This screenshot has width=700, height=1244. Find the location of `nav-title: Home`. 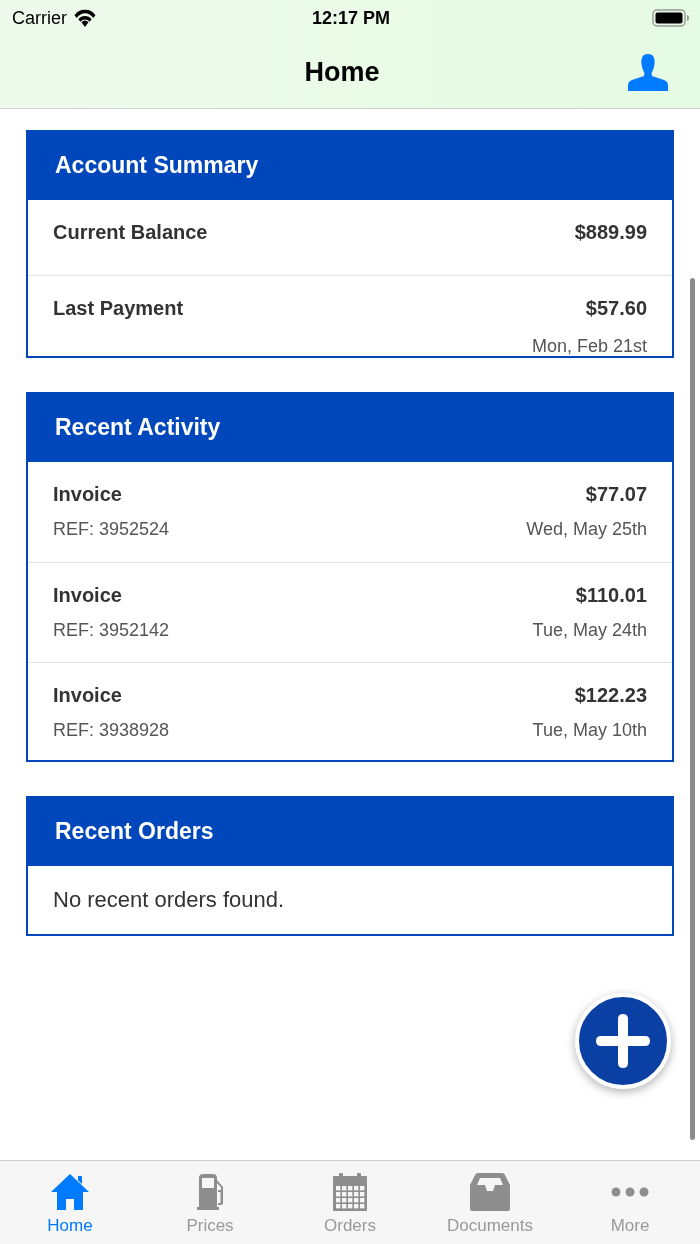

nav-title: Home is located at coordinates (342, 72).